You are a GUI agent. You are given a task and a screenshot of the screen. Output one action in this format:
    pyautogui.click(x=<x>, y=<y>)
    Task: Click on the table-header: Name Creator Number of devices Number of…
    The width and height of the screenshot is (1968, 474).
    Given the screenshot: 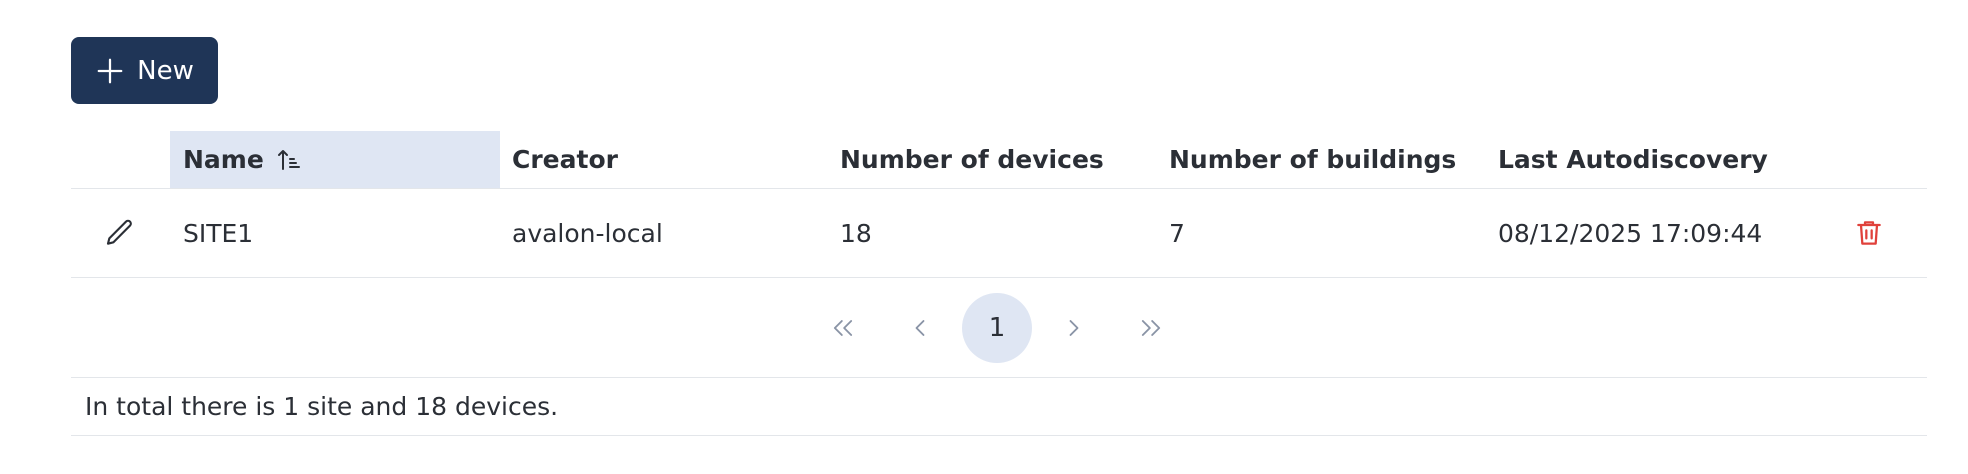 What is the action you would take?
    pyautogui.click(x=999, y=160)
    